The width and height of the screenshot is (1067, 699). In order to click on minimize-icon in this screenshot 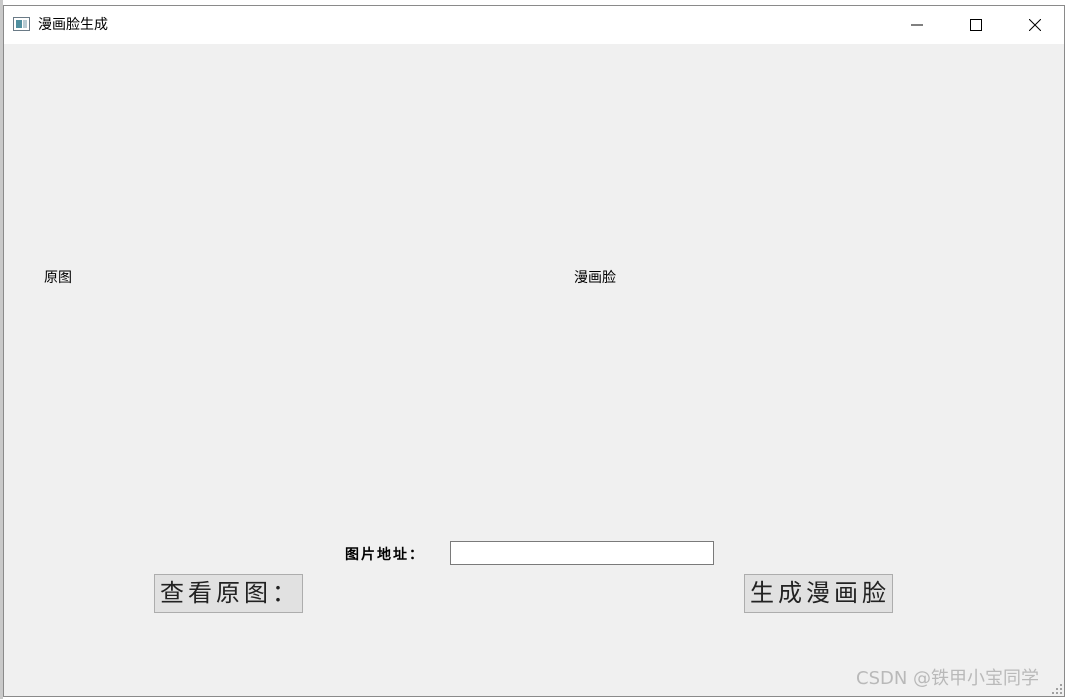, I will do `click(917, 25)`.